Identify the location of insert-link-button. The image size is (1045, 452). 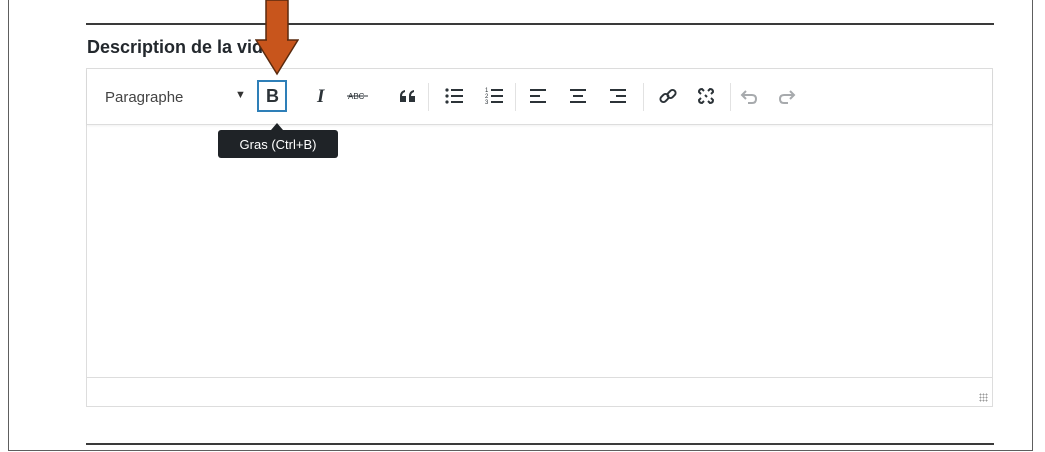
(668, 96).